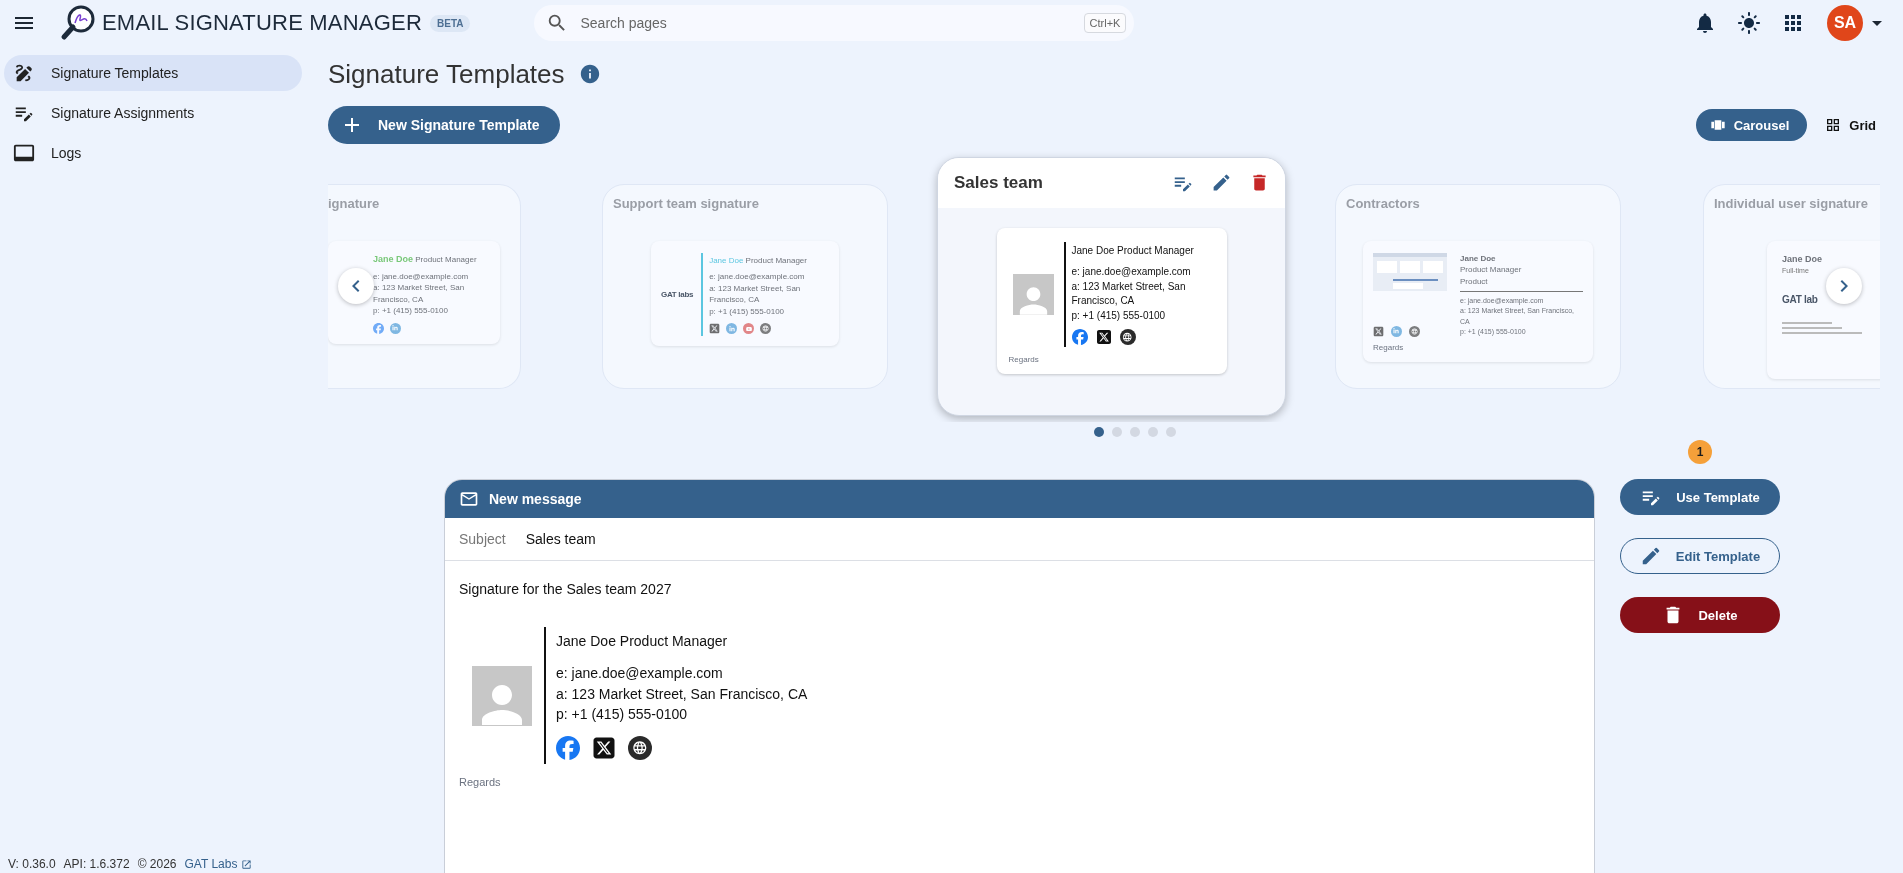 The height and width of the screenshot is (873, 1903). What do you see at coordinates (682, 694) in the screenshot?
I see `signature-line: a: 123 Market Street, San Francisco, CA` at bounding box center [682, 694].